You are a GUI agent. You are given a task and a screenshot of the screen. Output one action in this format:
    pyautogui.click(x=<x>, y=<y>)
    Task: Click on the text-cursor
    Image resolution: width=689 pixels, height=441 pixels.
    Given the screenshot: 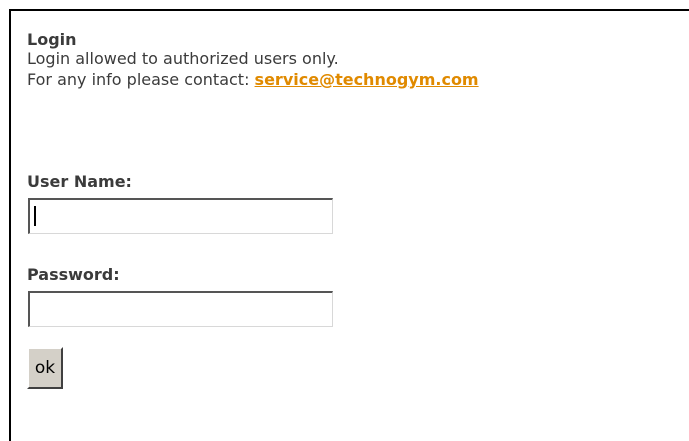 What is the action you would take?
    pyautogui.click(x=35, y=216)
    